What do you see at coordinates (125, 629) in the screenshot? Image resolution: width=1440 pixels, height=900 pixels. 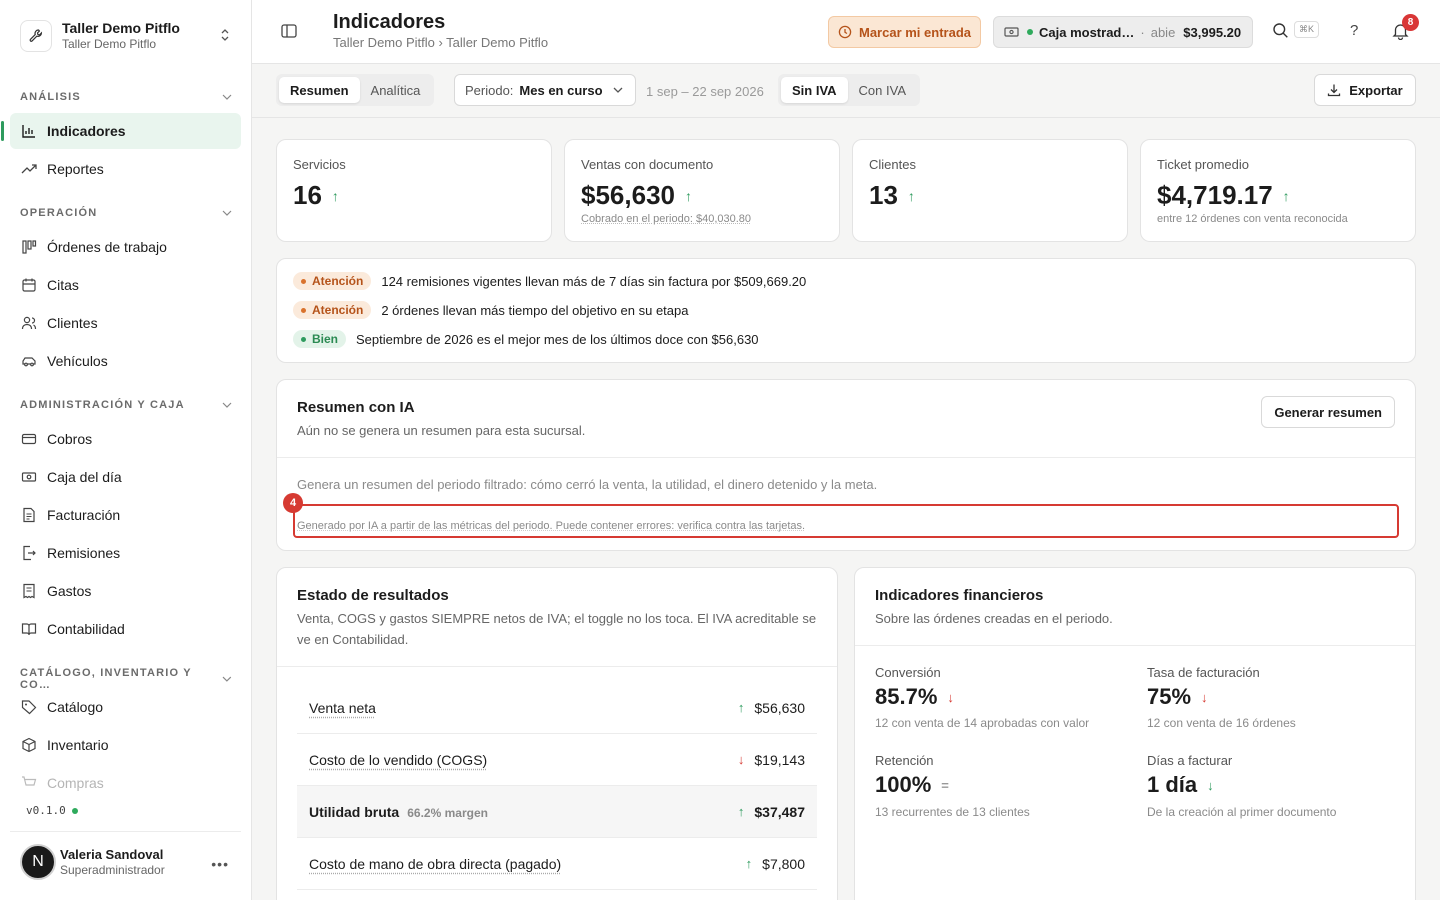 I see `sidebar-item-contabilidad: Contabilidad` at bounding box center [125, 629].